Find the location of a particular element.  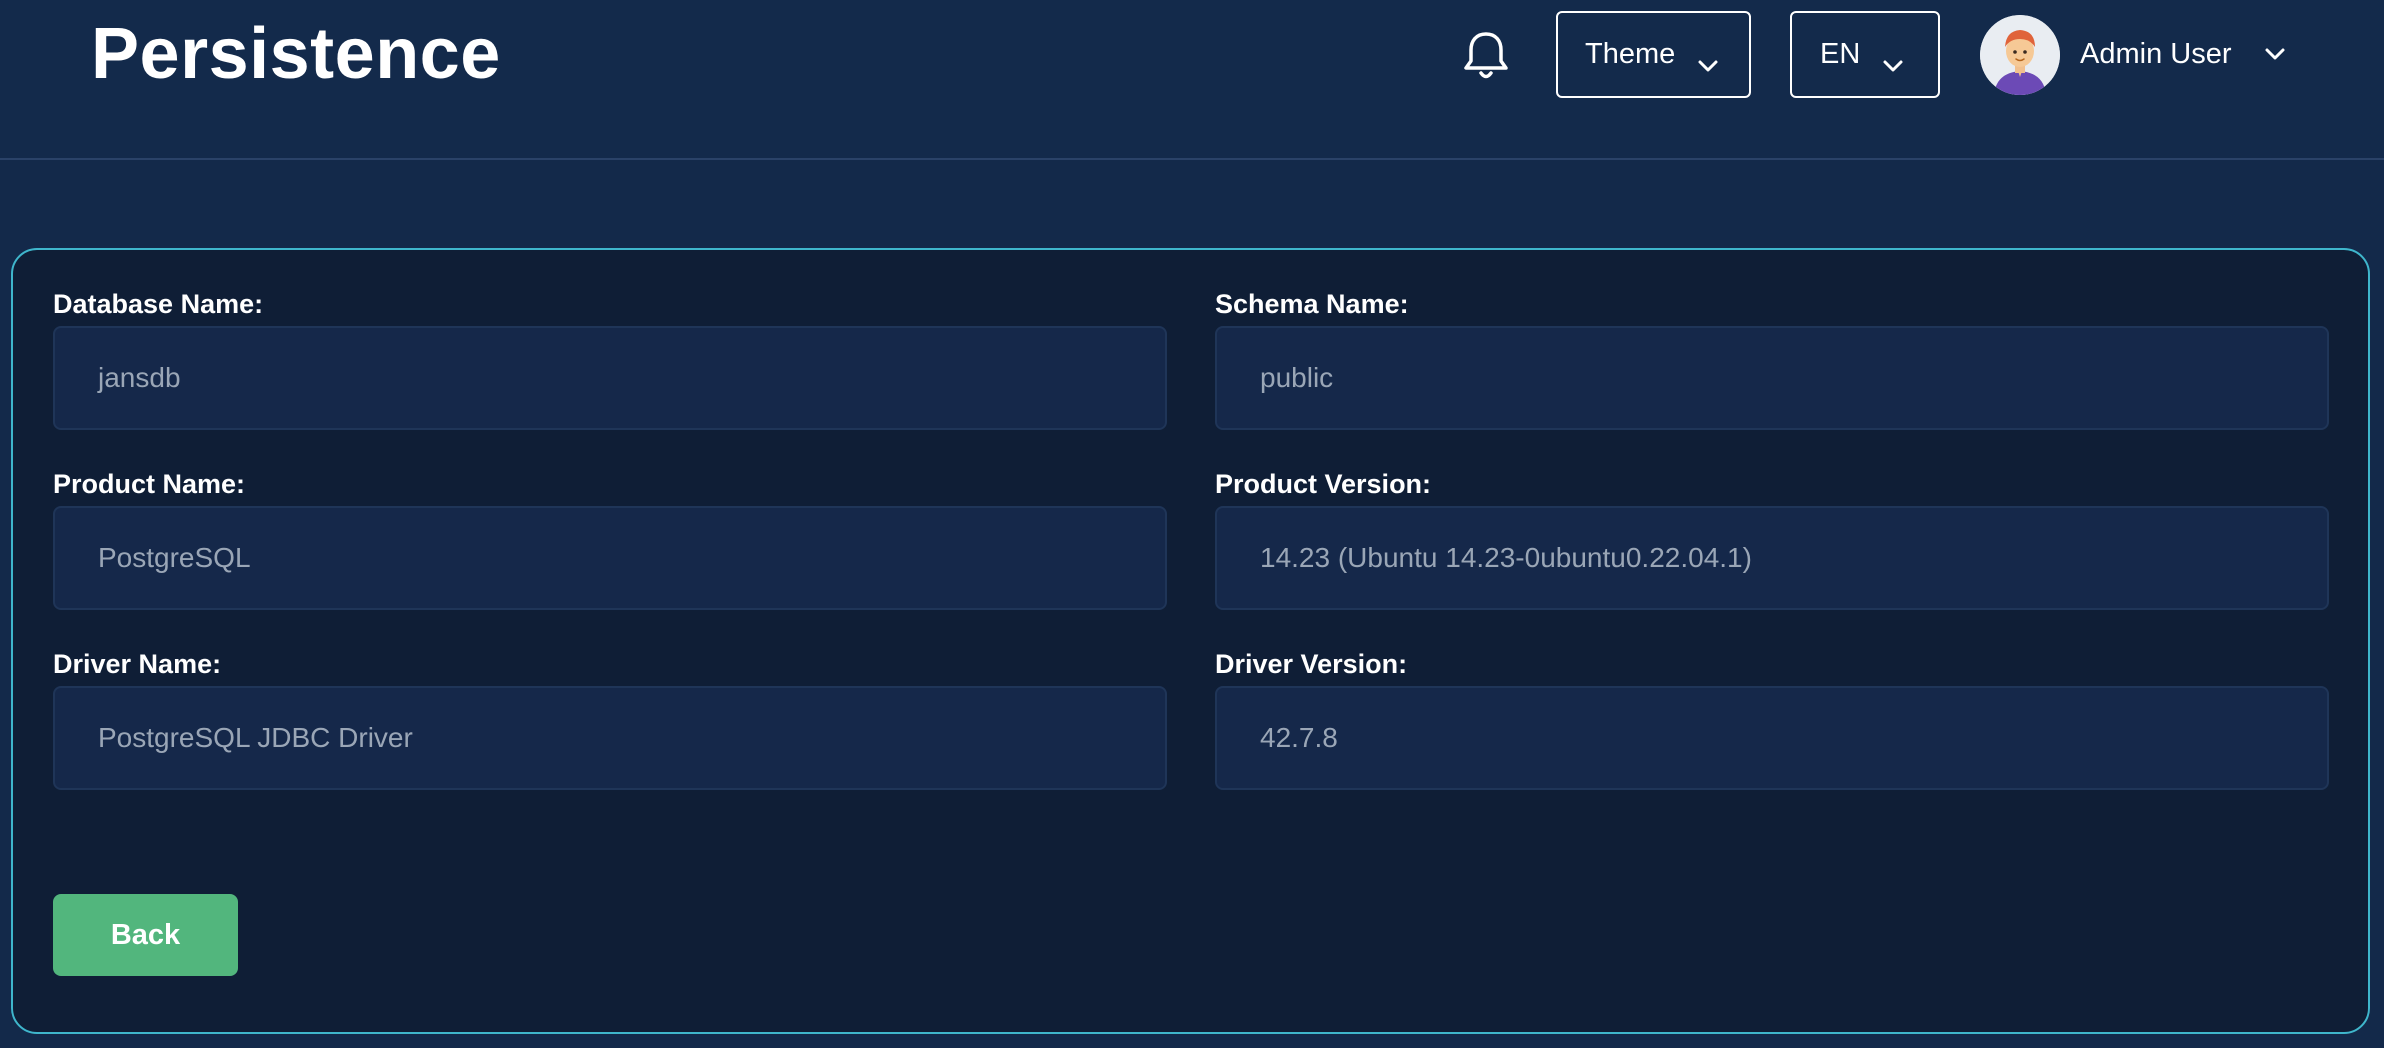

schema-name-label: Schema Name: is located at coordinates (1312, 304).